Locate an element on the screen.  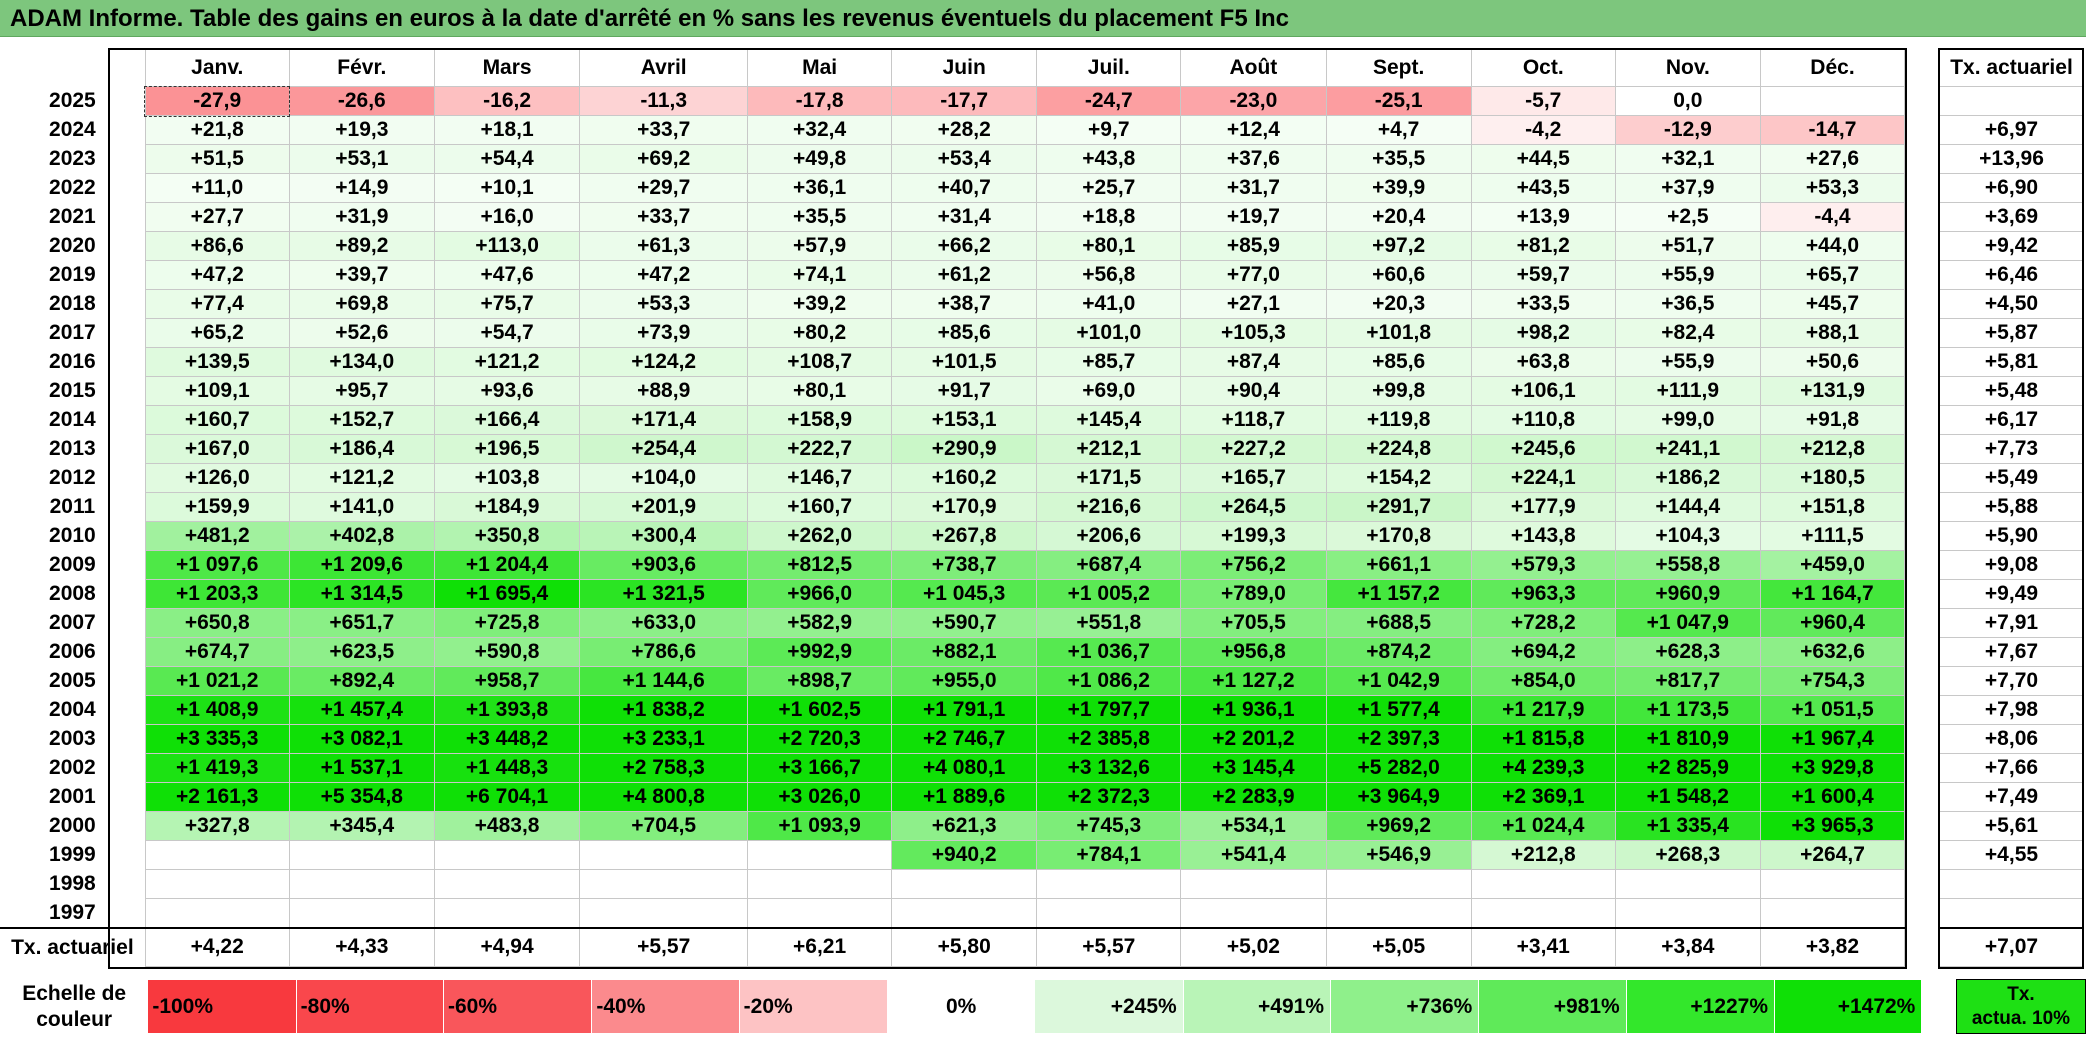
gain-cell: +1 045,3 is located at coordinates (964, 594).